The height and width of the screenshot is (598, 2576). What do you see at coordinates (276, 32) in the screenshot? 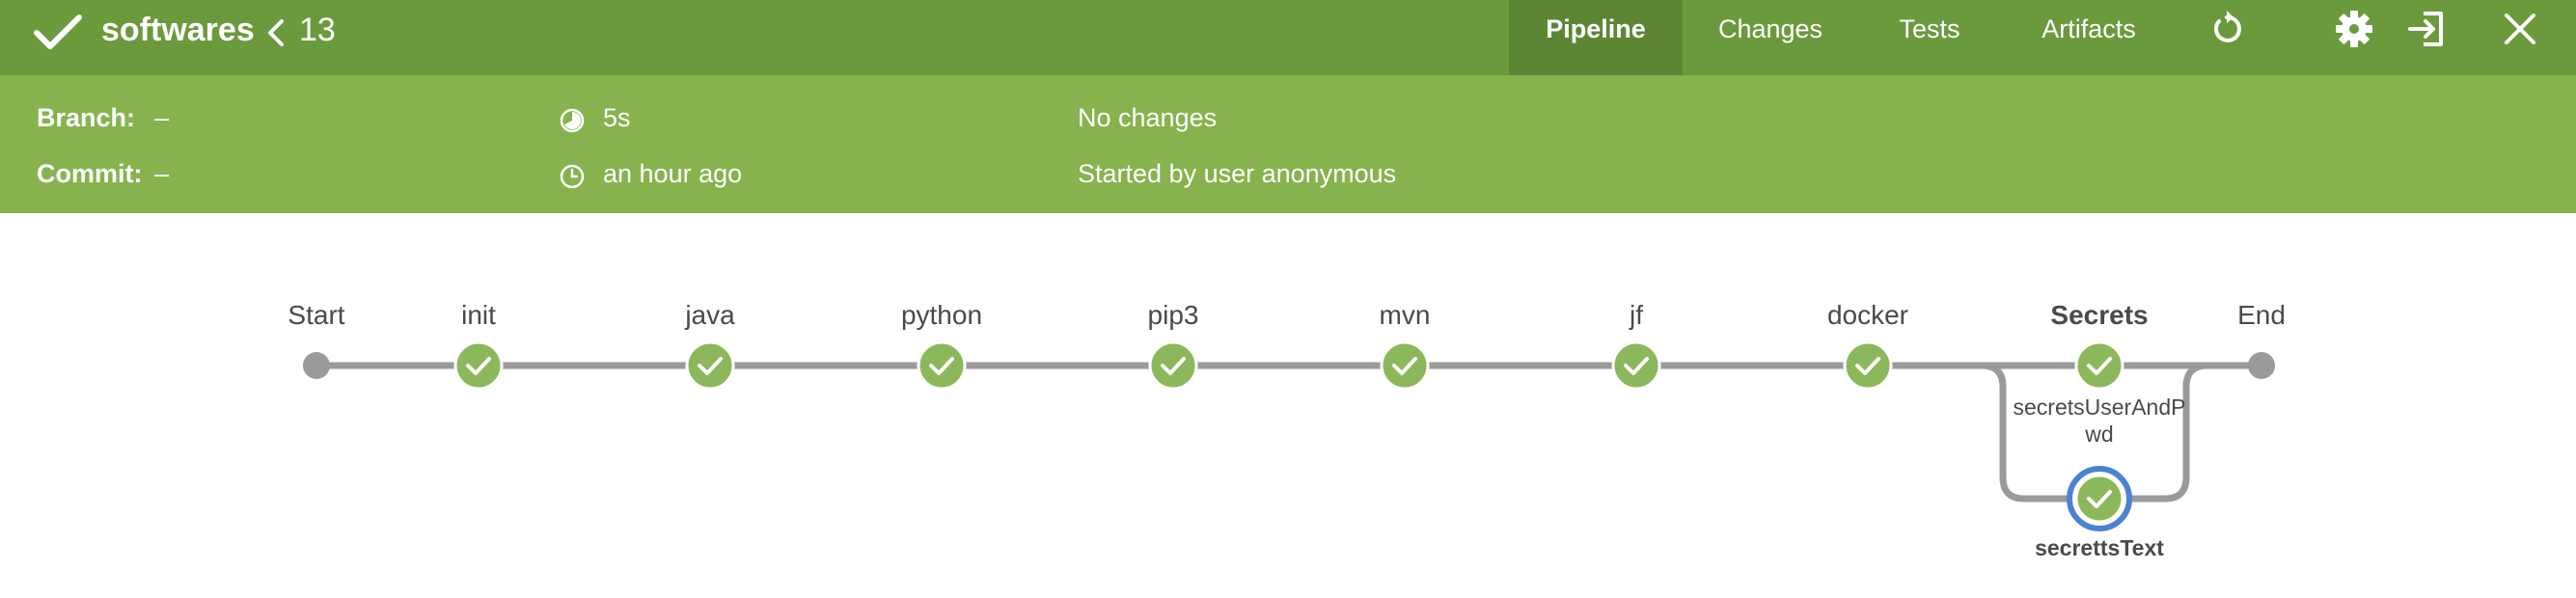
I see `chevron-left-icon` at bounding box center [276, 32].